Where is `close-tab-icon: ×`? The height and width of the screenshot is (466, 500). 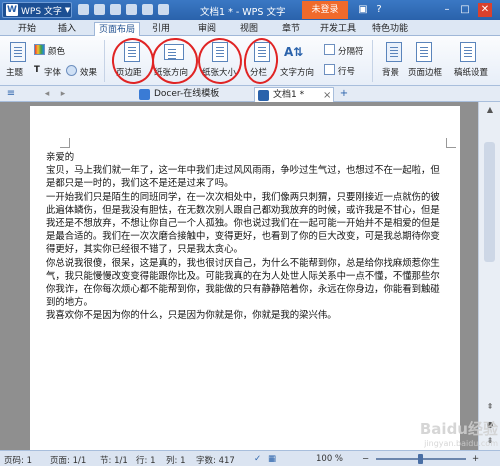
close-tab-icon: × is located at coordinates (327, 95).